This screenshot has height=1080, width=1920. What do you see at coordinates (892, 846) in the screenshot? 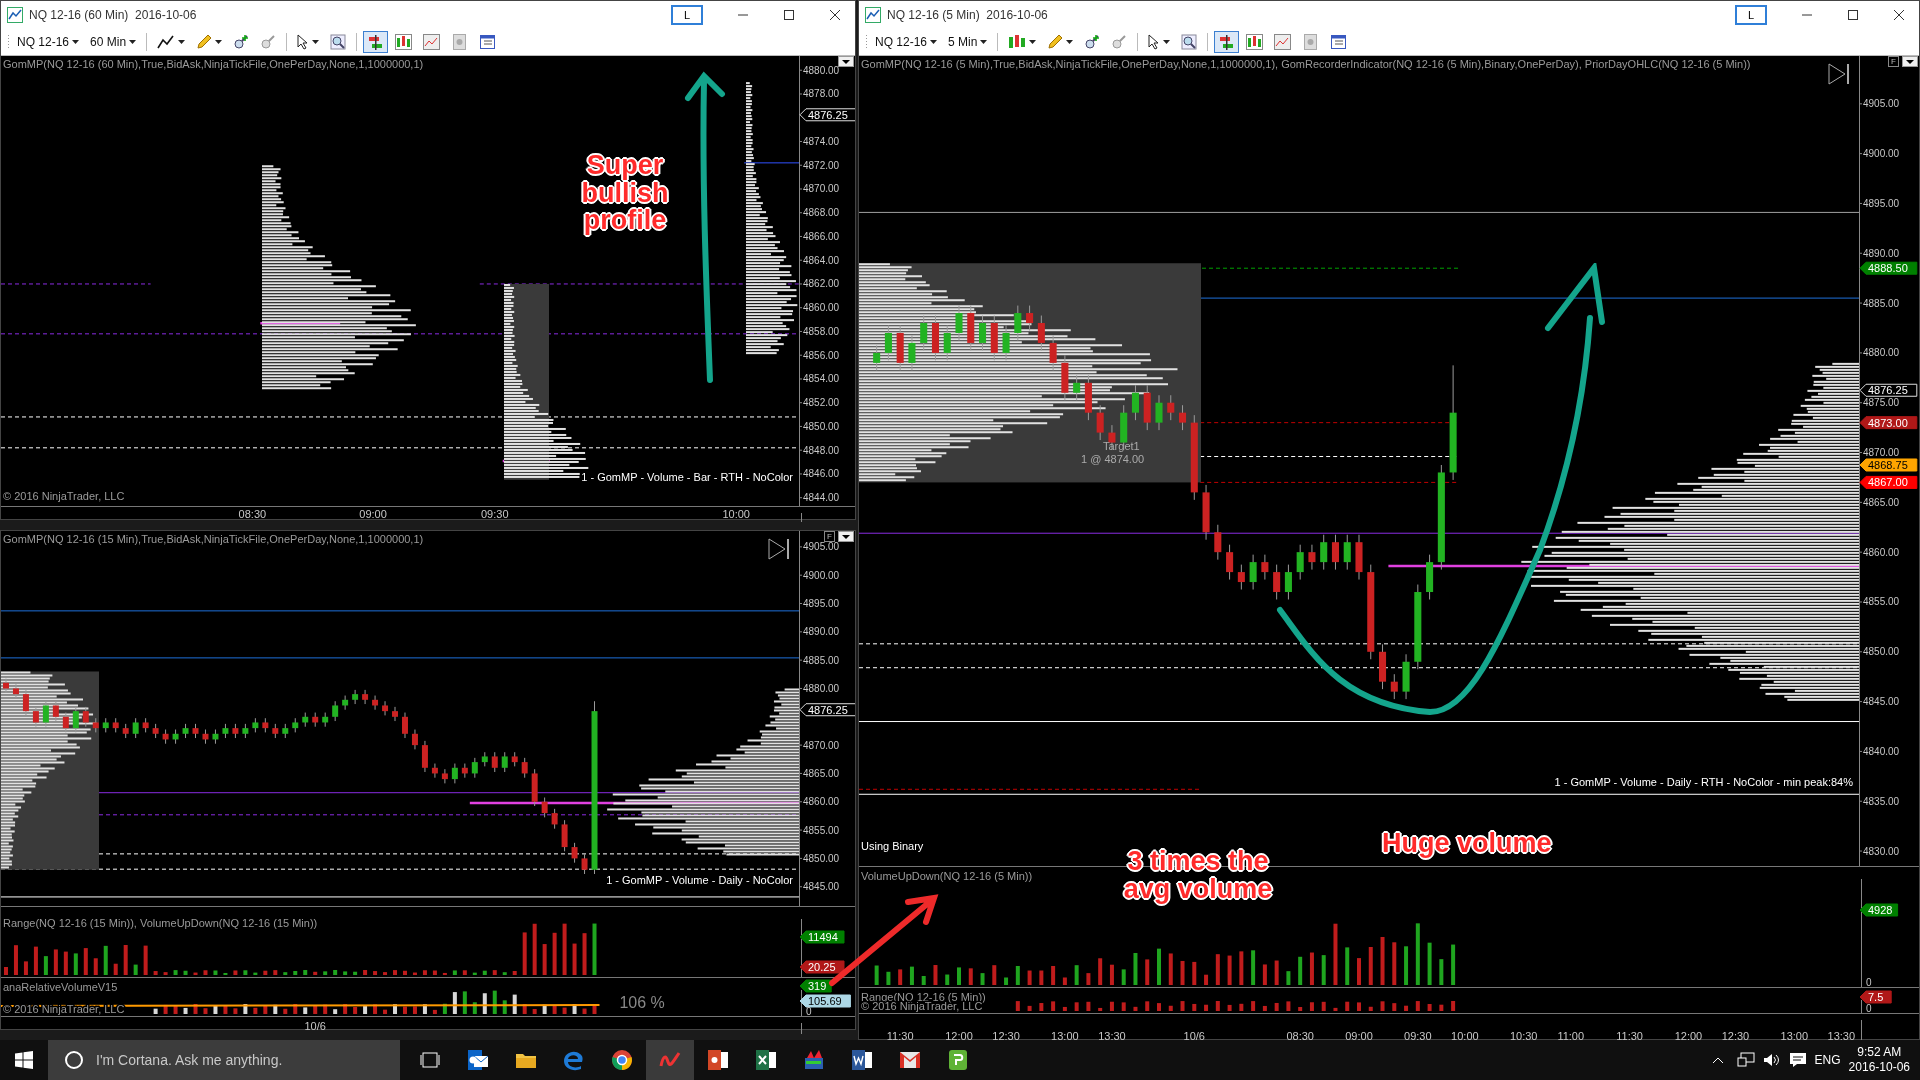
I see `status-label: Using Binary` at bounding box center [892, 846].